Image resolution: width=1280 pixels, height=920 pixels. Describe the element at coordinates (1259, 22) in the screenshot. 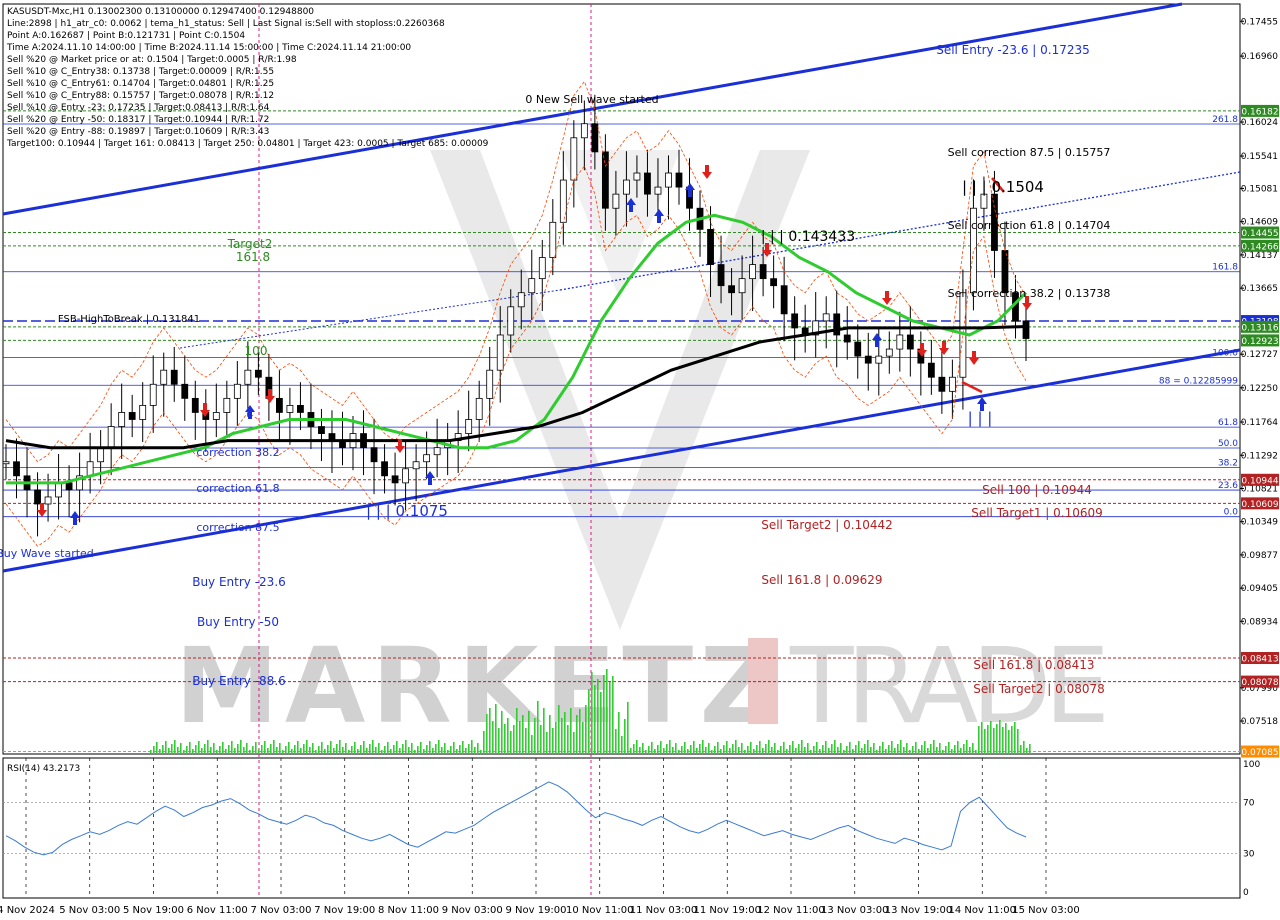

I see `price-tick-label: 0.17455` at that location.